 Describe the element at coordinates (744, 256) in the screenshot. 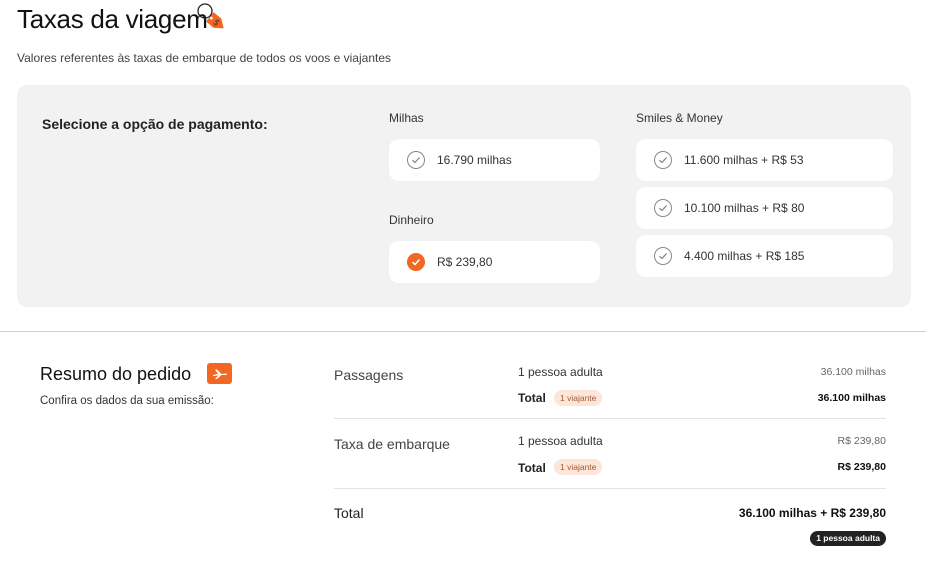

I see `option-label: 4.400 milhas + R$ 185` at that location.